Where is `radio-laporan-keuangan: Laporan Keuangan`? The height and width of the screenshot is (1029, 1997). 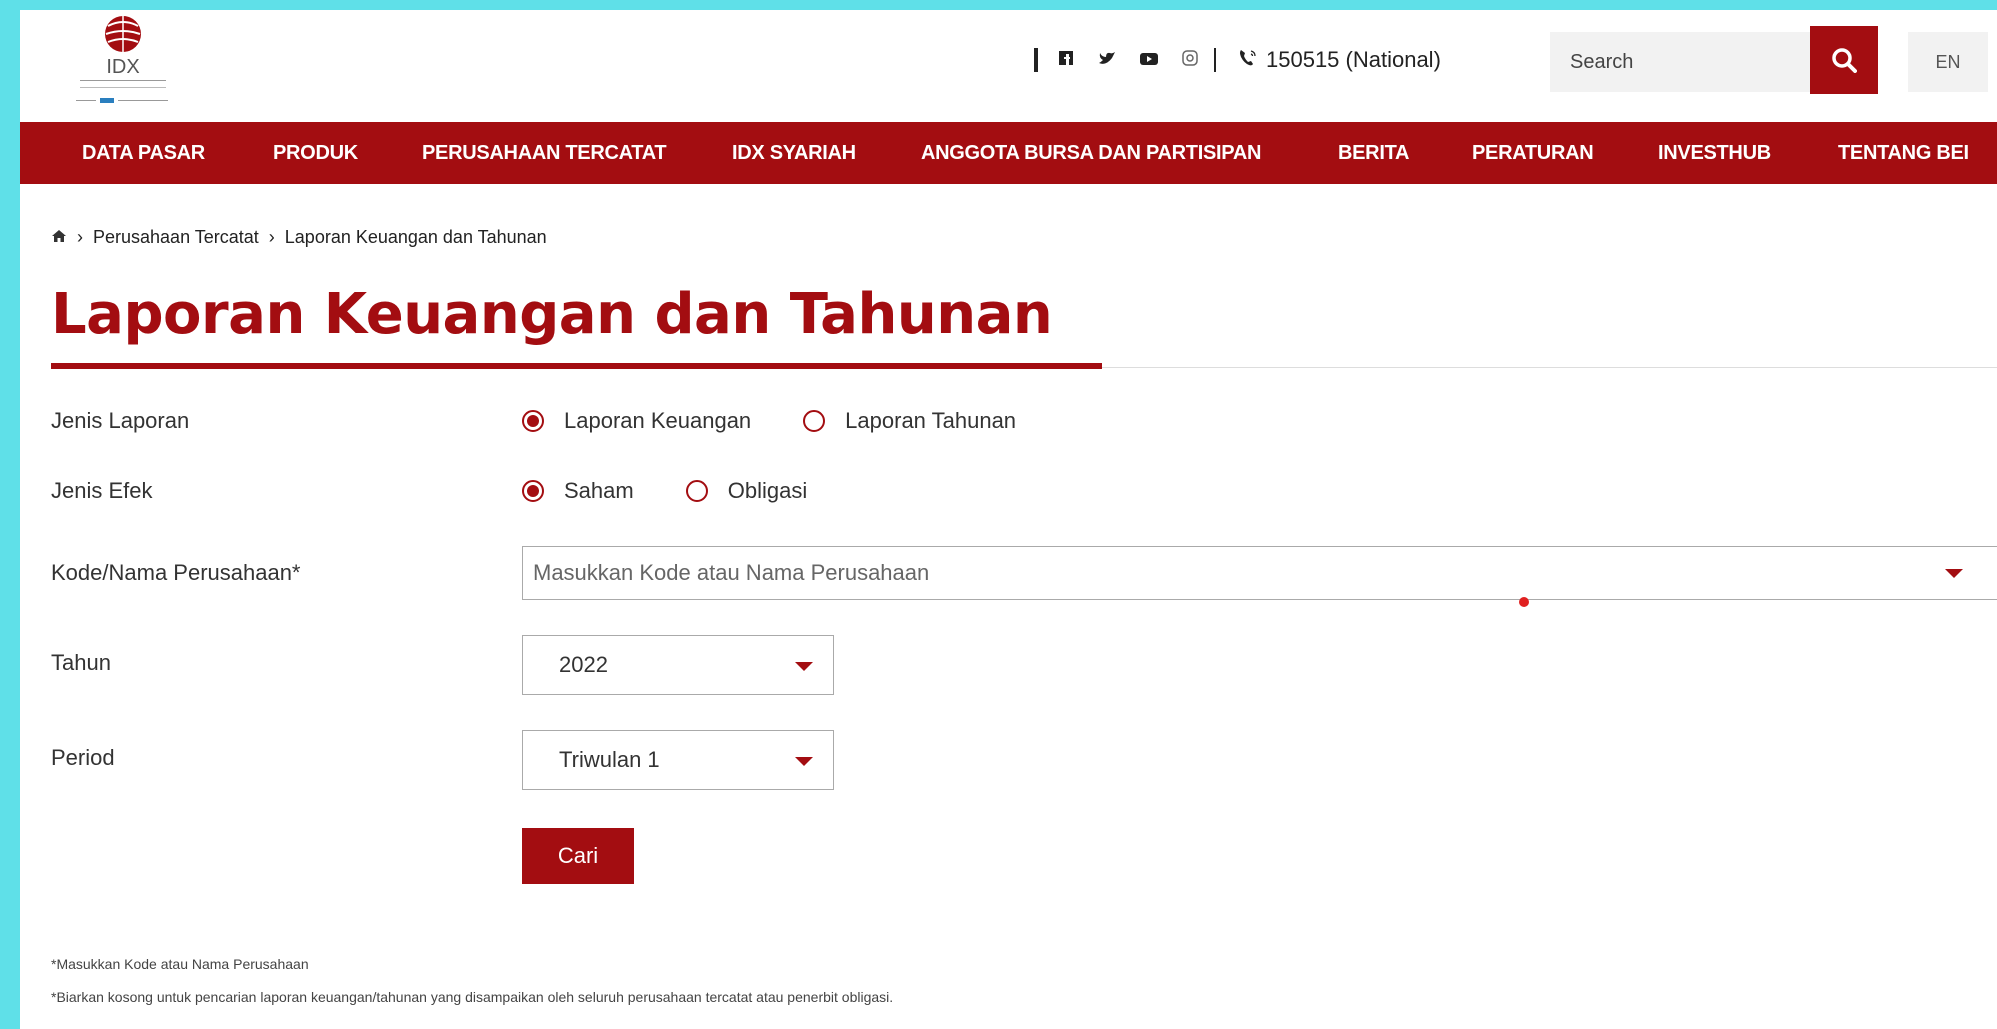 radio-laporan-keuangan: Laporan Keuangan is located at coordinates (636, 421).